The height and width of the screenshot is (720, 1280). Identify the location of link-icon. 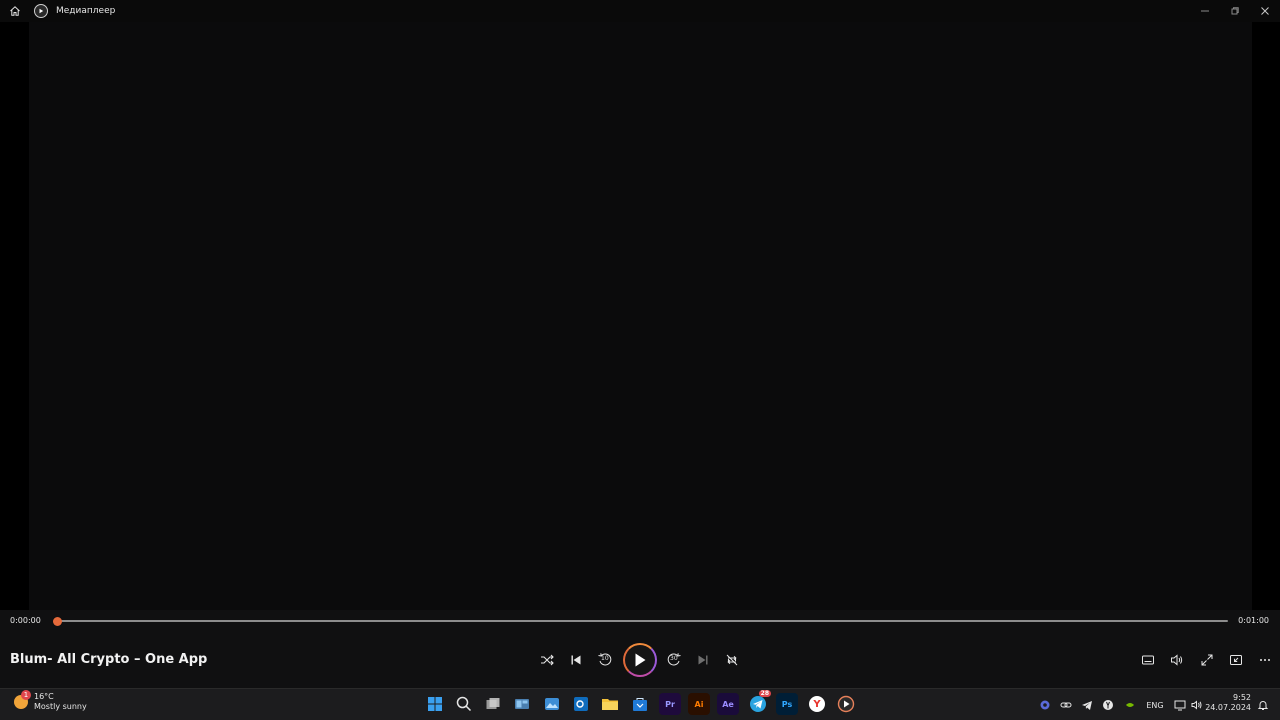
(1066, 705).